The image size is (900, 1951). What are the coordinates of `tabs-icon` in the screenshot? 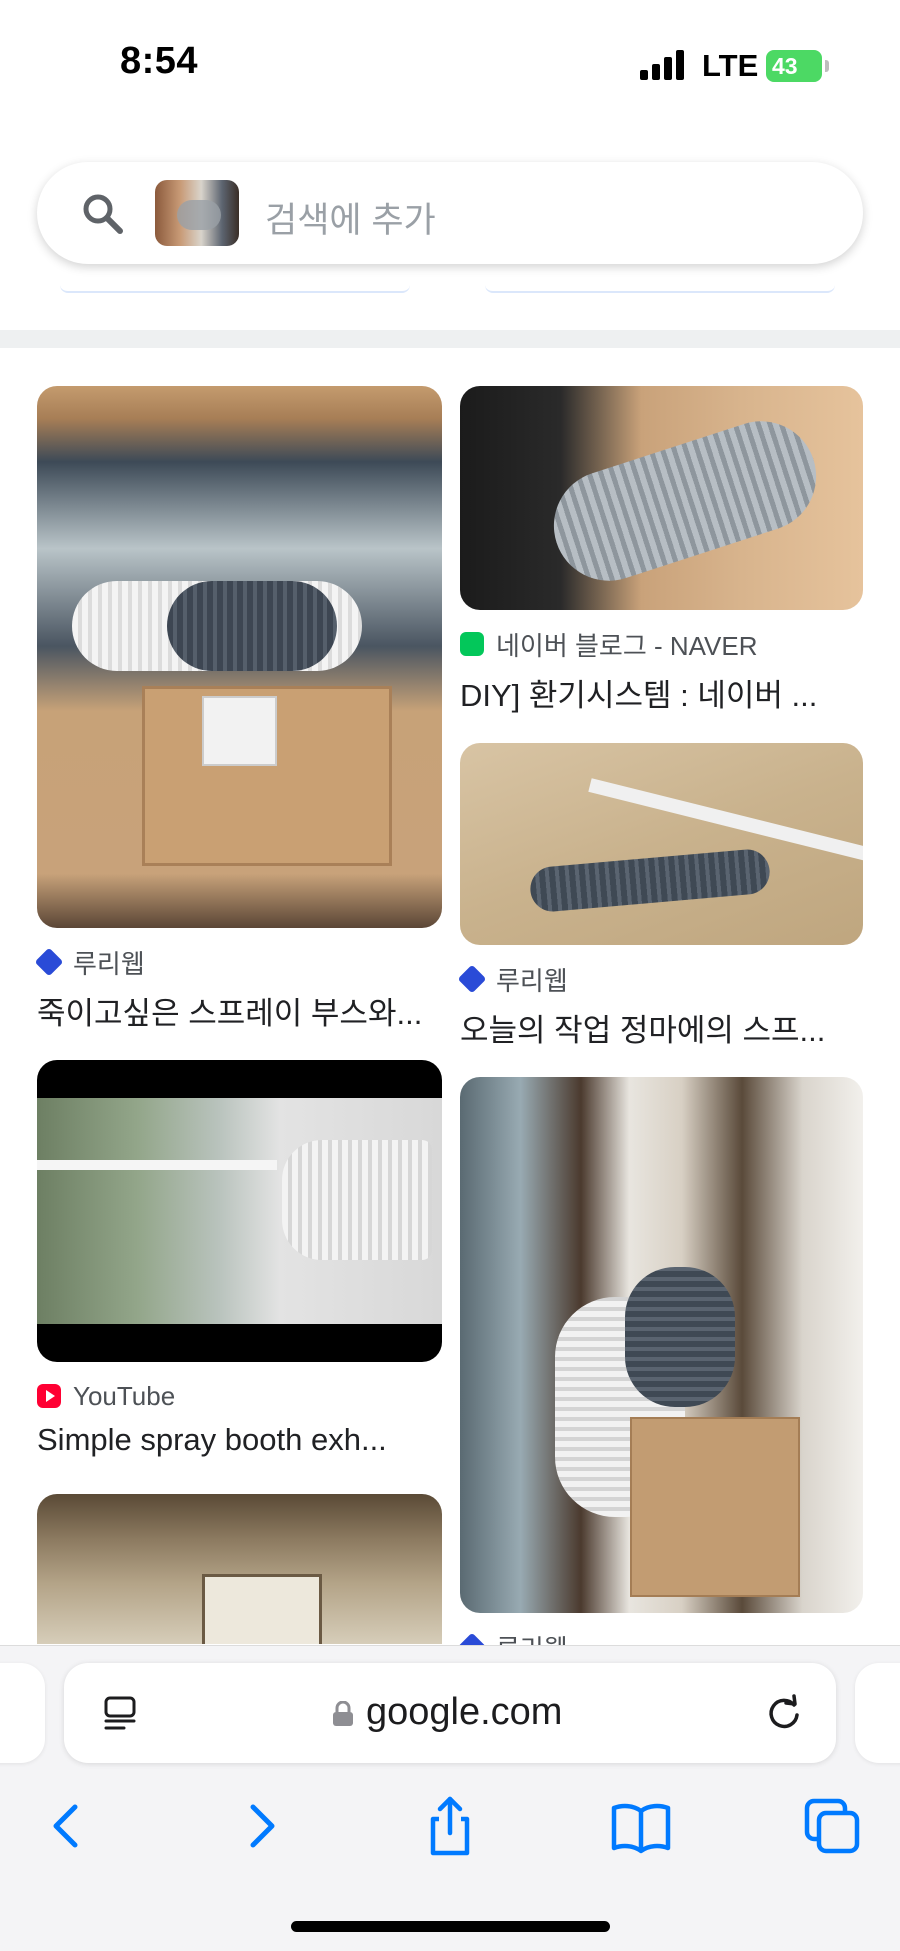 It's located at (832, 1826).